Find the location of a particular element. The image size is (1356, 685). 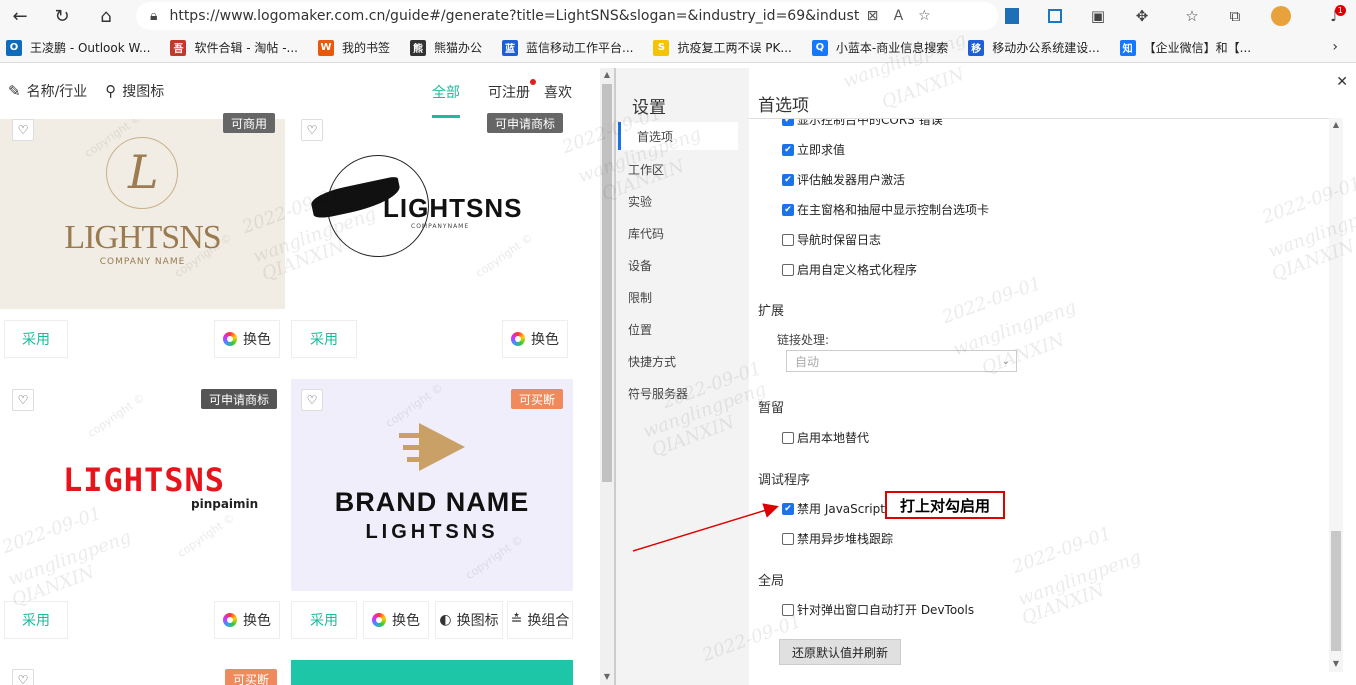

extension-book-icon is located at coordinates (1012, 16).